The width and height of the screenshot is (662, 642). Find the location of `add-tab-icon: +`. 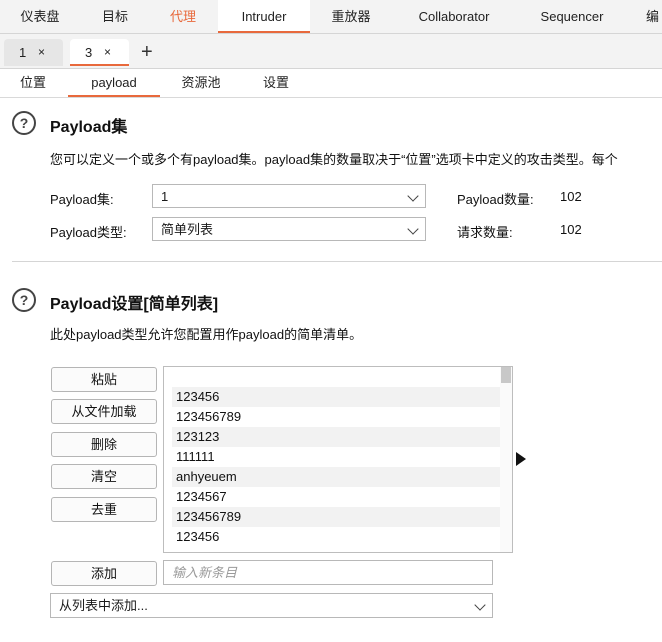

add-tab-icon: + is located at coordinates (147, 52).